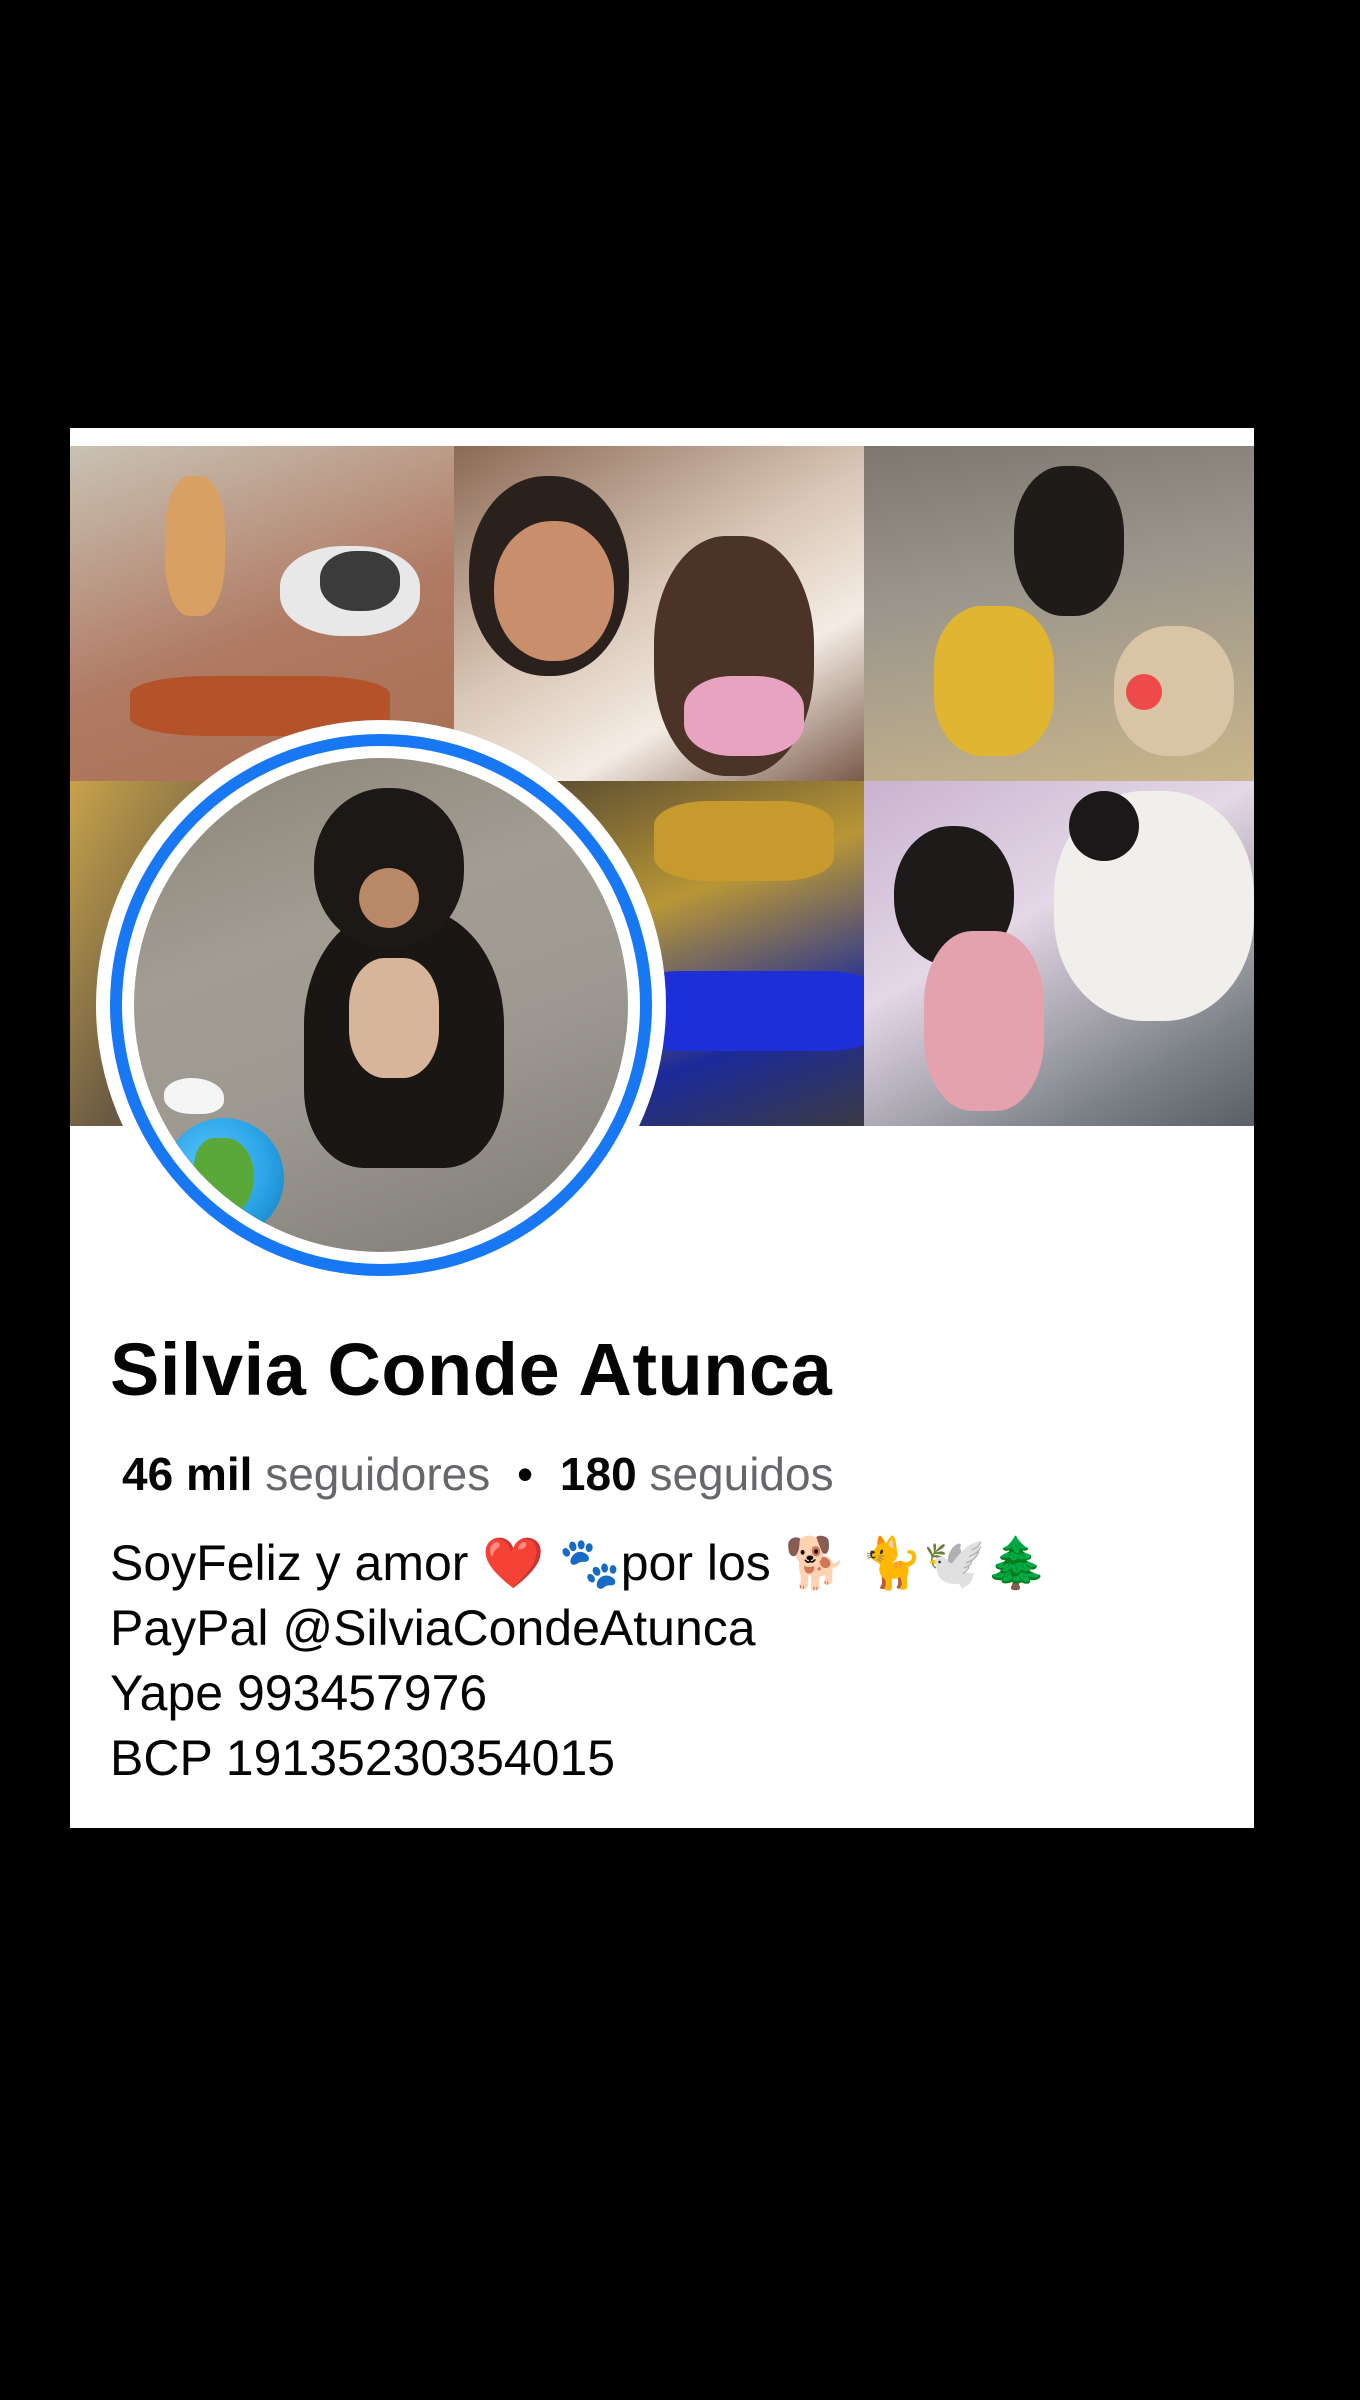 The height and width of the screenshot is (2400, 1360). Describe the element at coordinates (363, 1758) in the screenshot. I see `bio-line-bcp: BCP 19135230354015` at that location.